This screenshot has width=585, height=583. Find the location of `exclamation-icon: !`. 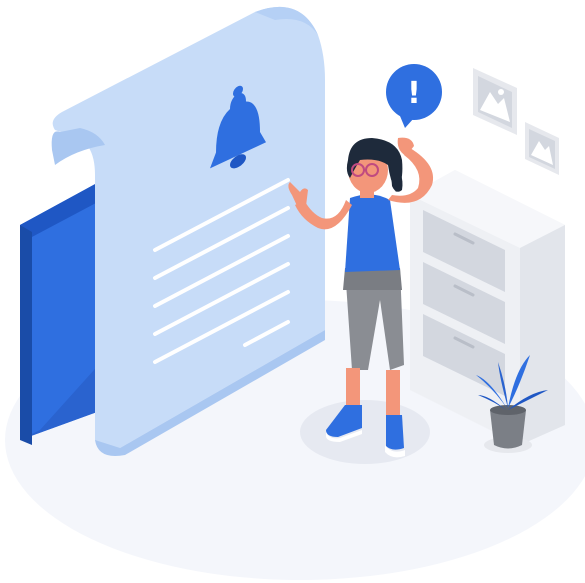

exclamation-icon: ! is located at coordinates (414, 93).